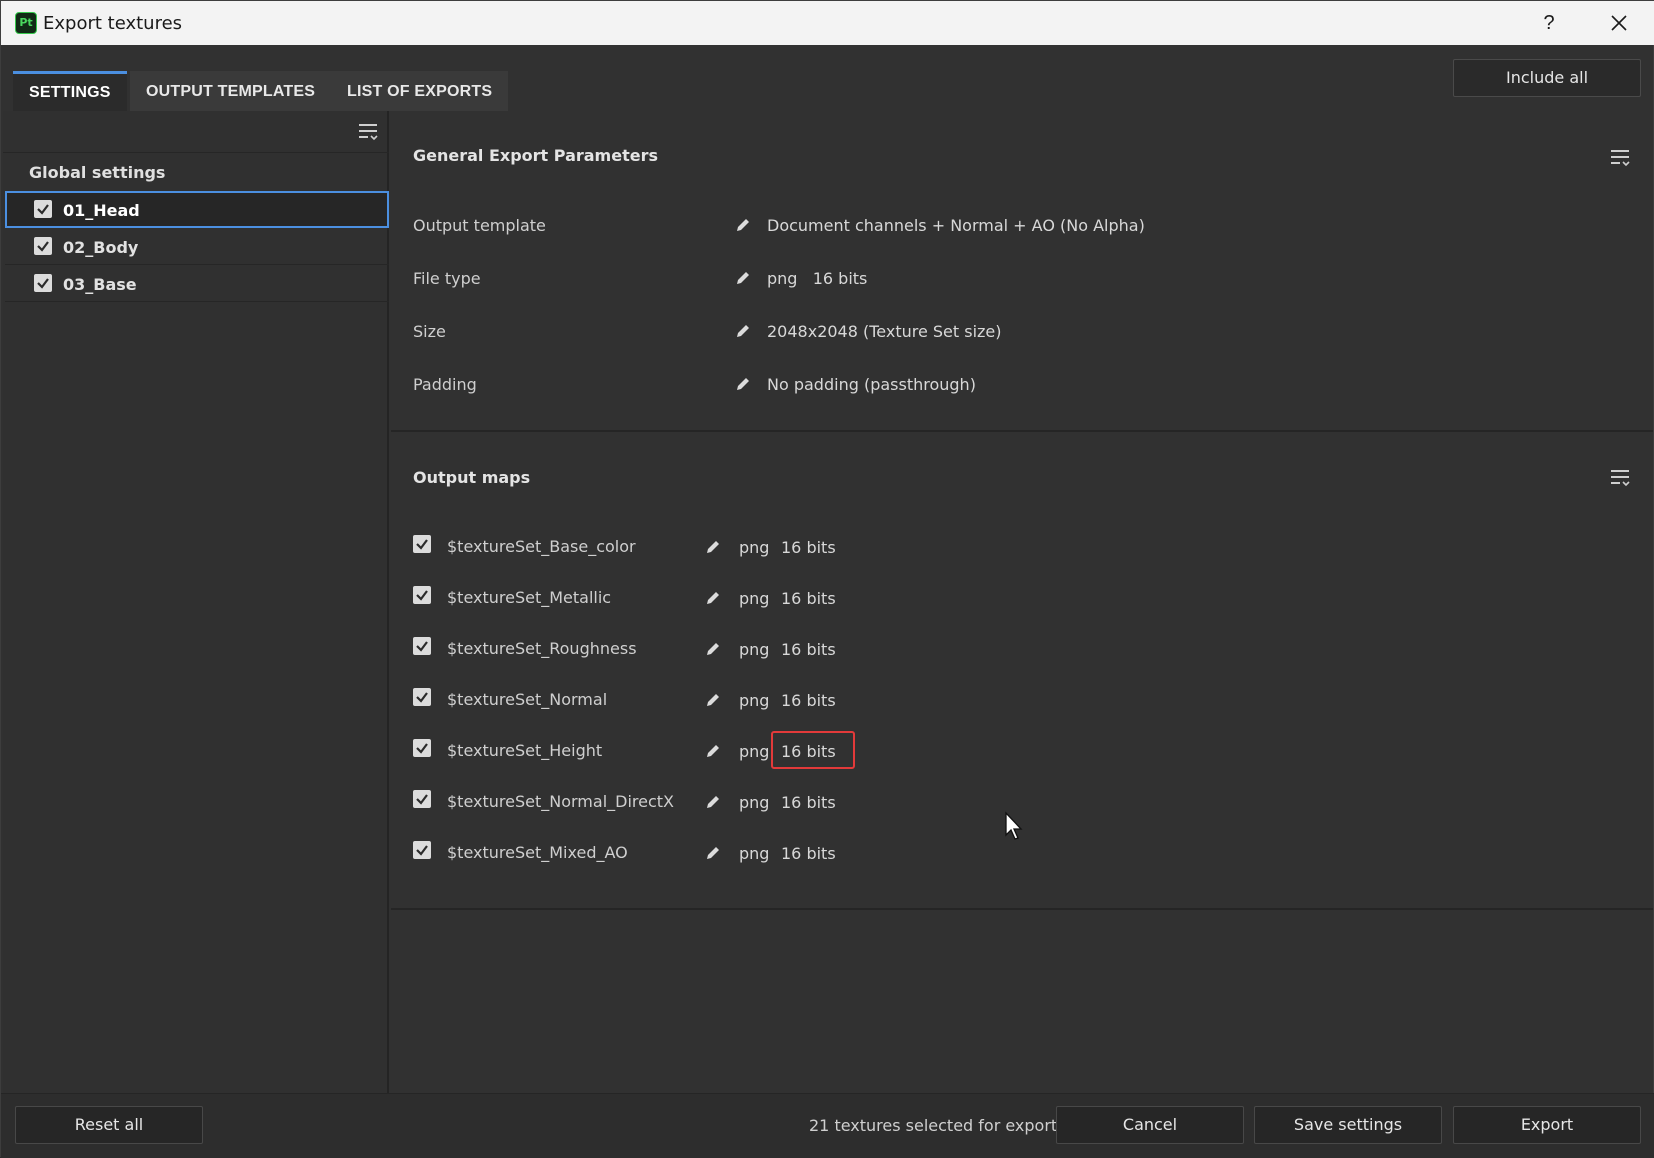 This screenshot has width=1654, height=1158. What do you see at coordinates (542, 648) in the screenshot?
I see `output-map-name: $textureSet_Roughness` at bounding box center [542, 648].